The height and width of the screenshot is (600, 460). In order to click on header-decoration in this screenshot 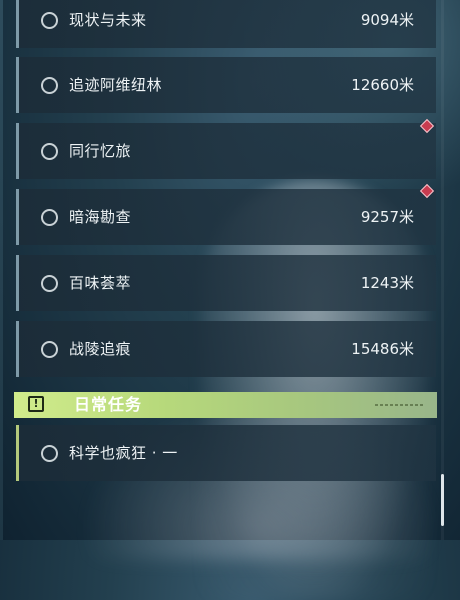, I will do `click(399, 405)`.